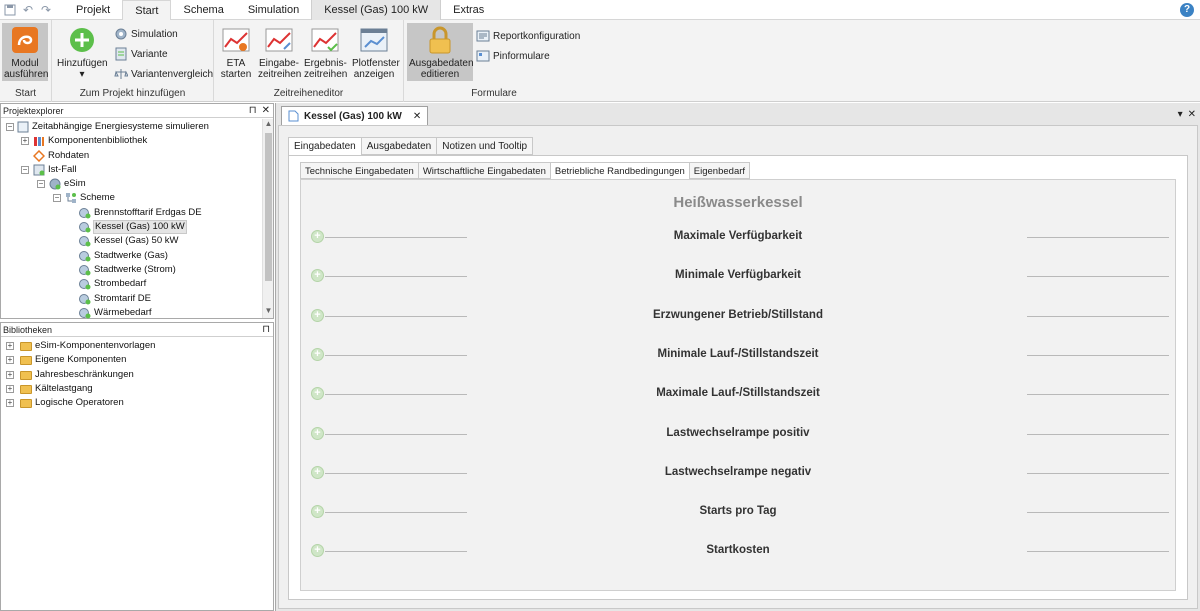 The image size is (1200, 611). What do you see at coordinates (10, 10) in the screenshot?
I see `save-icon` at bounding box center [10, 10].